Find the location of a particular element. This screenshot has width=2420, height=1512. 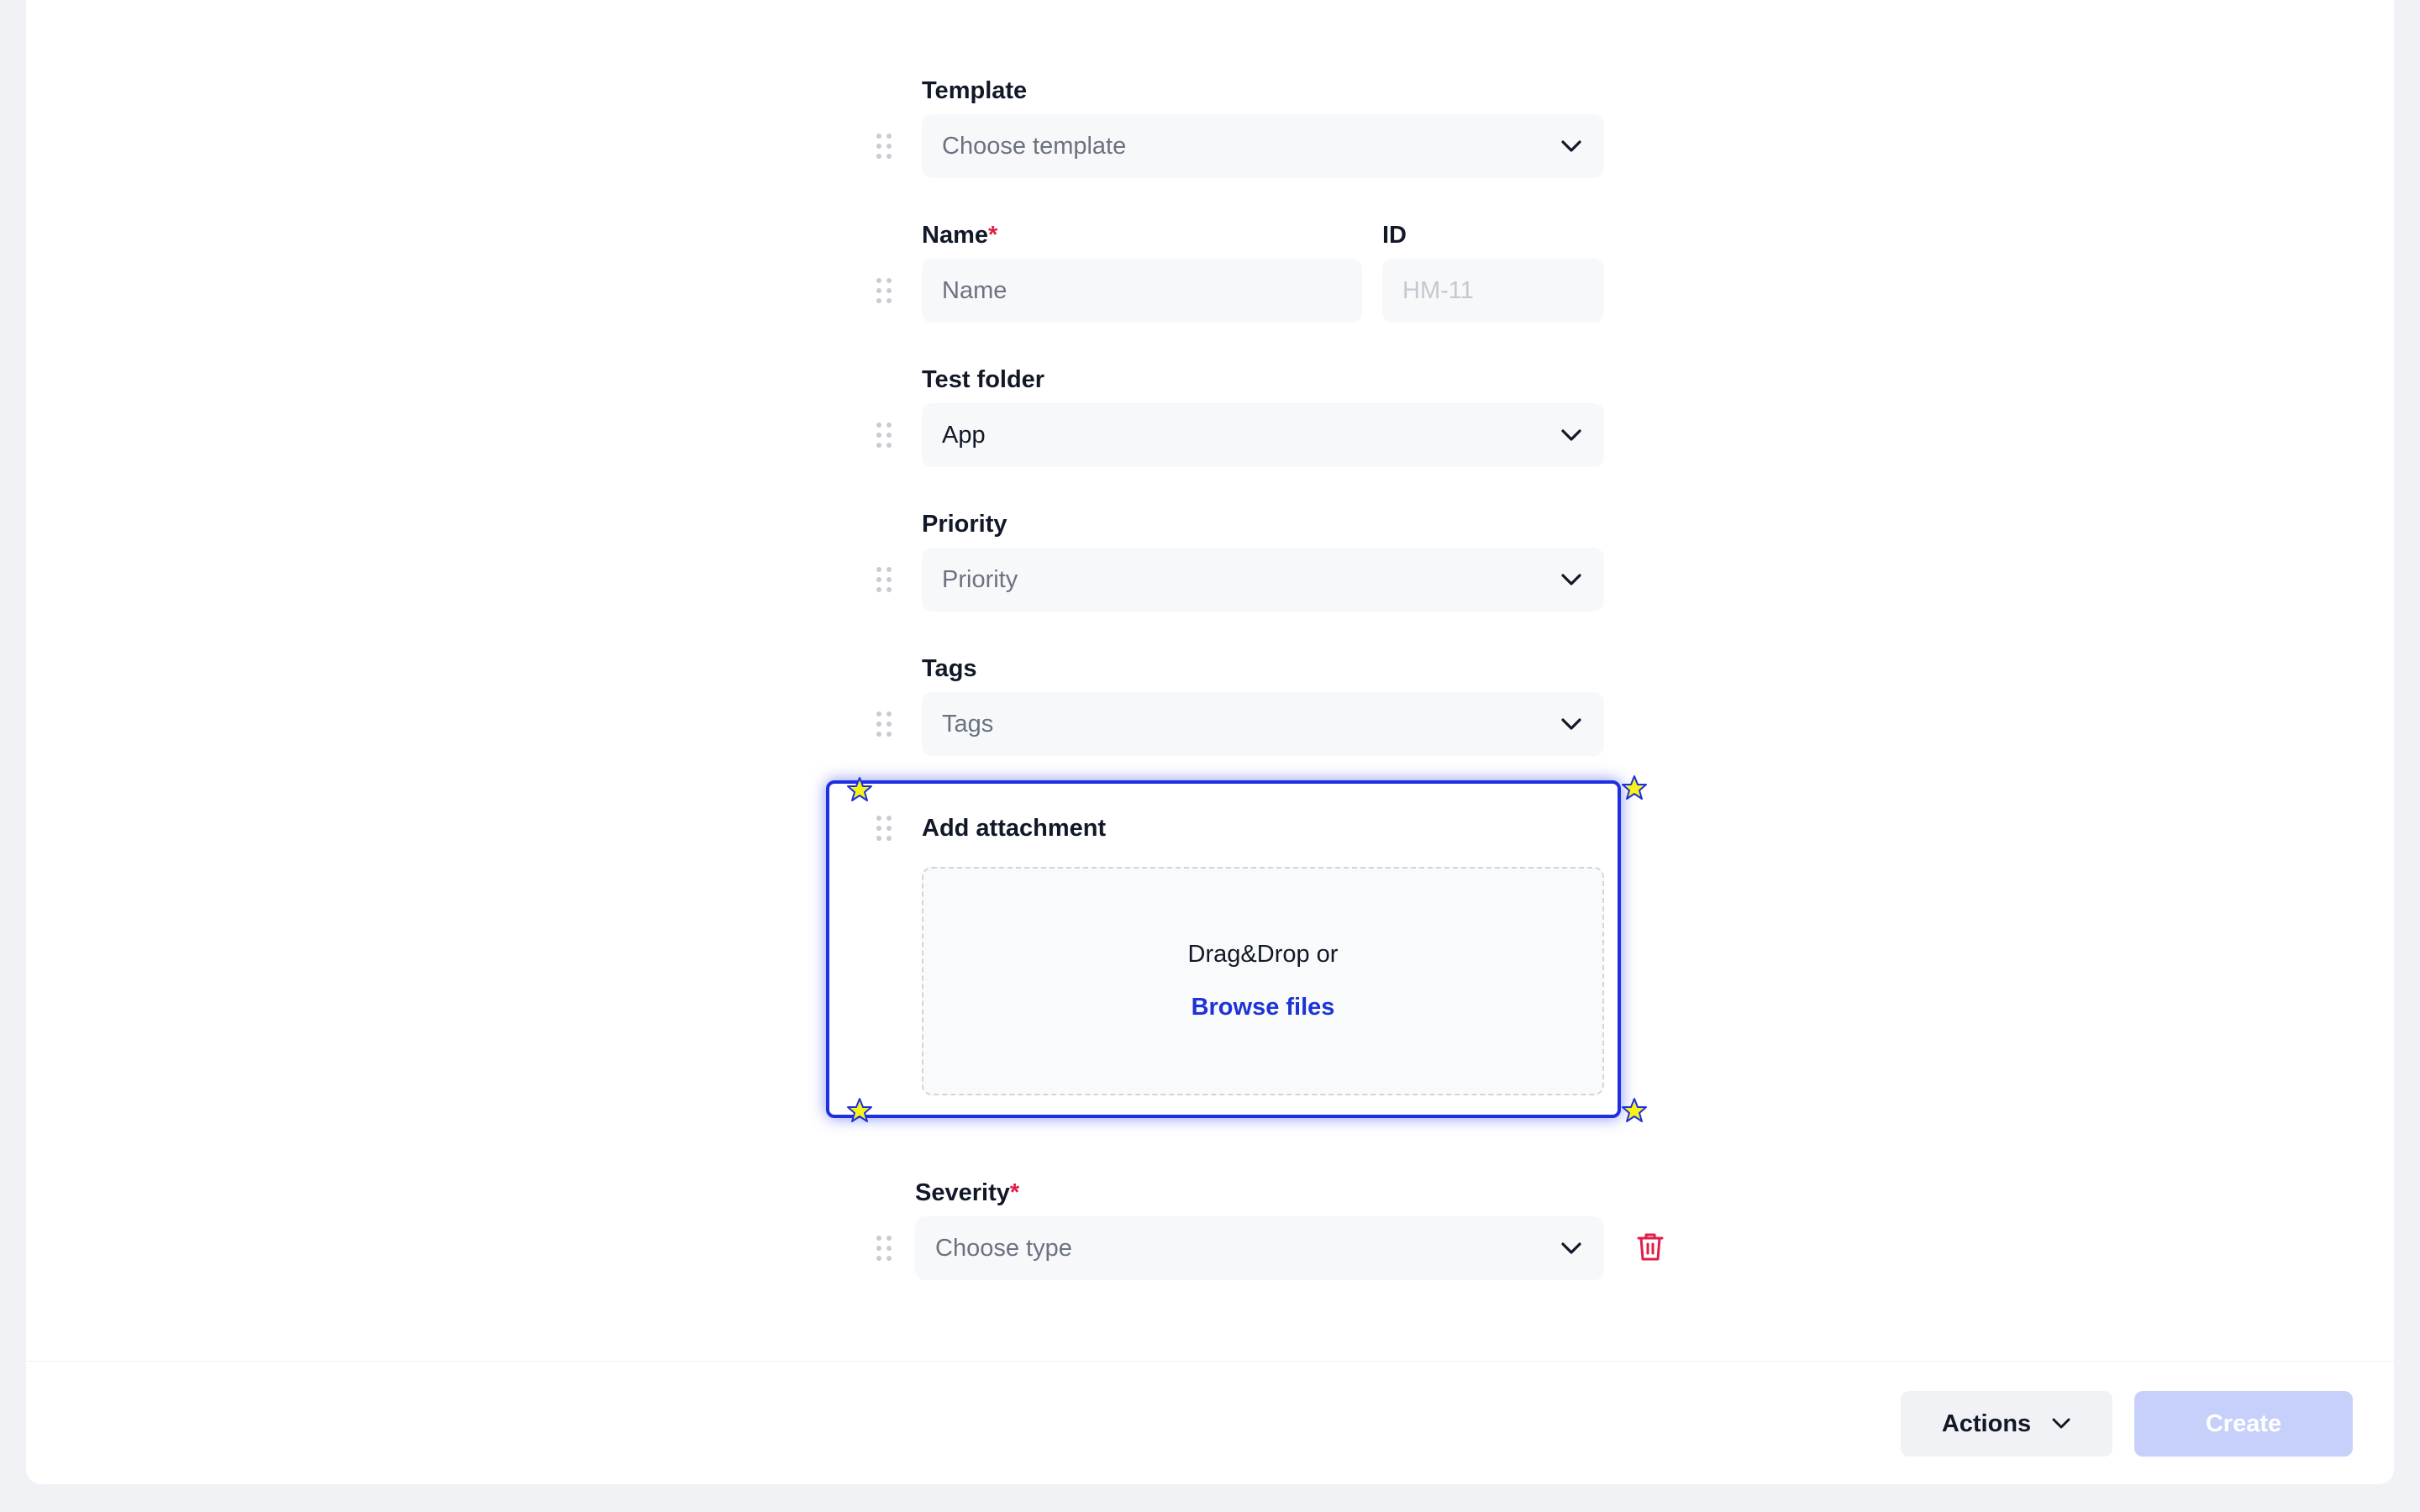

template-label: Template is located at coordinates (975, 90).